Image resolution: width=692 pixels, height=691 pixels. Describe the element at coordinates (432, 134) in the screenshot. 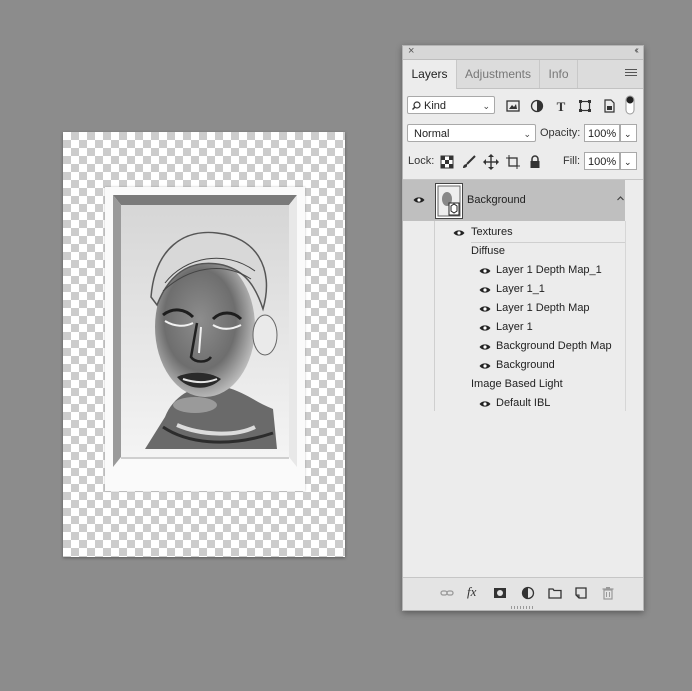

I see `blend-mode-value: Normal` at that location.